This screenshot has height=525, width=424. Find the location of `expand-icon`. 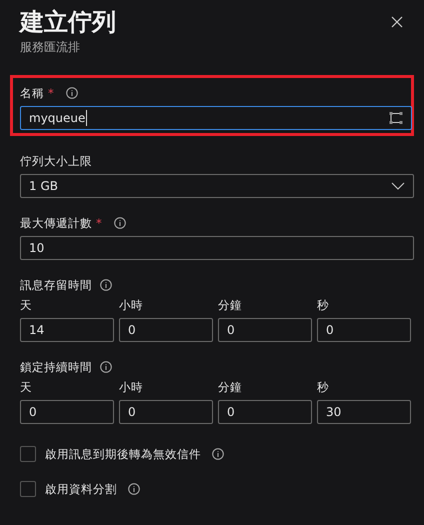

expand-icon is located at coordinates (396, 118).